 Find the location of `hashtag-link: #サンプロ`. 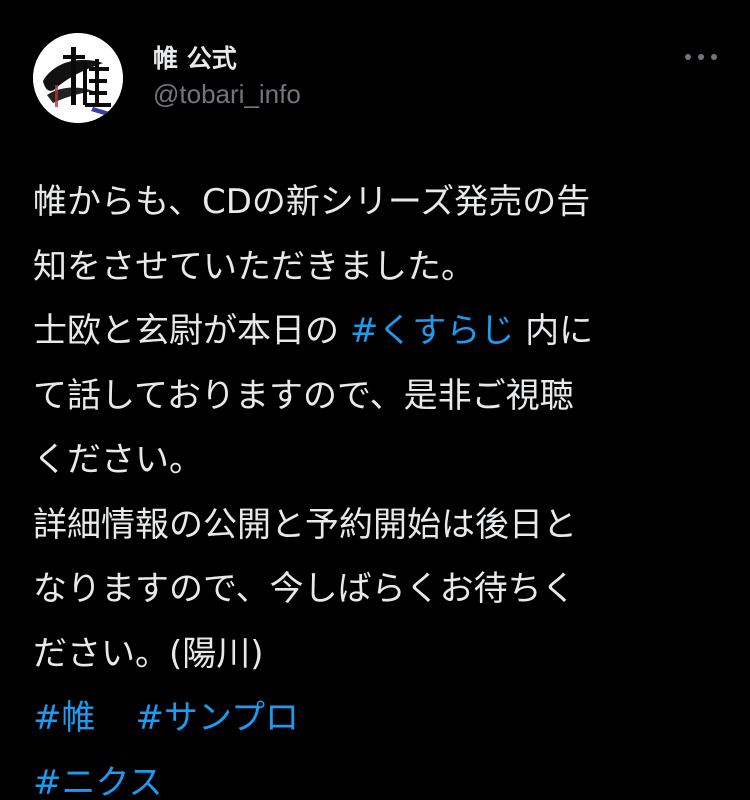

hashtag-link: #サンプロ is located at coordinates (217, 718).